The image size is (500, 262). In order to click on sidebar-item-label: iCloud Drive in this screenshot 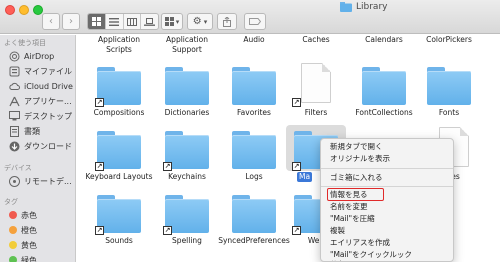, I will do `click(48, 86)`.